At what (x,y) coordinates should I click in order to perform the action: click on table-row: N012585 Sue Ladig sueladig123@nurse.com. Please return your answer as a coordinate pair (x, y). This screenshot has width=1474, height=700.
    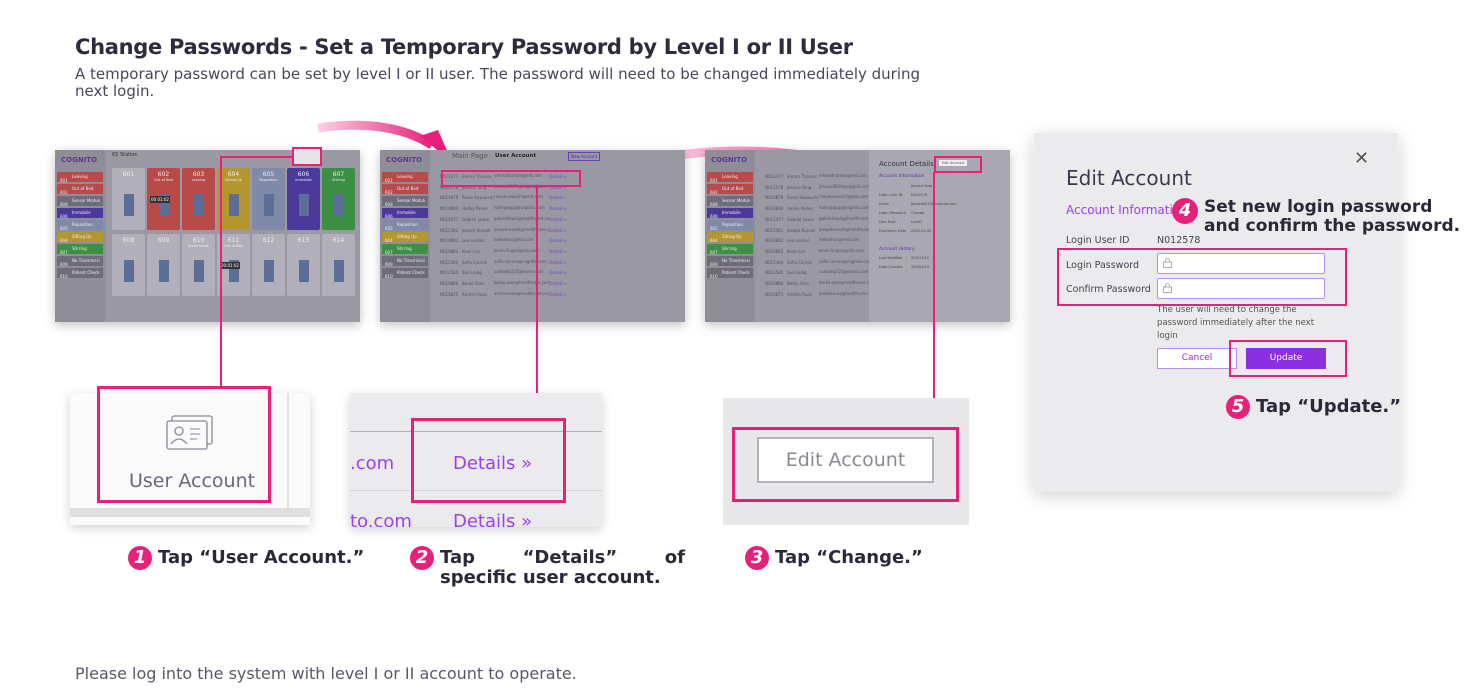
    Looking at the image, I should click on (819, 272).